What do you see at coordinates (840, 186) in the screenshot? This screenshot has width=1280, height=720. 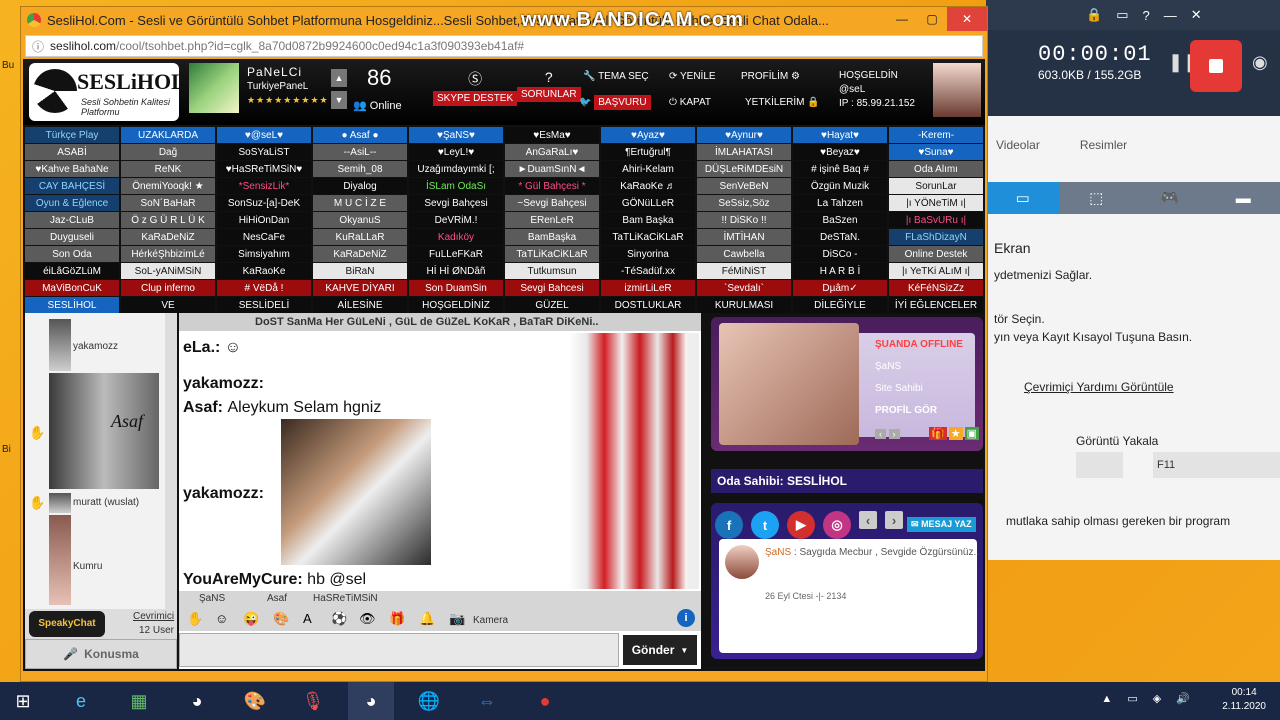 I see `room-item: Özgün Muzik` at bounding box center [840, 186].